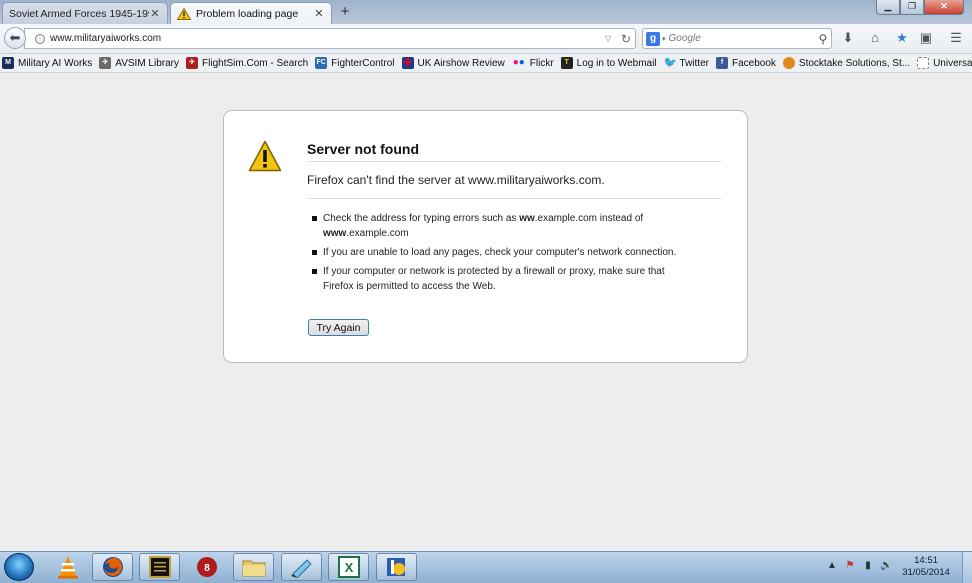 Image resolution: width=972 pixels, height=583 pixels. What do you see at coordinates (868, 566) in the screenshot?
I see `network-icon: ▮` at bounding box center [868, 566].